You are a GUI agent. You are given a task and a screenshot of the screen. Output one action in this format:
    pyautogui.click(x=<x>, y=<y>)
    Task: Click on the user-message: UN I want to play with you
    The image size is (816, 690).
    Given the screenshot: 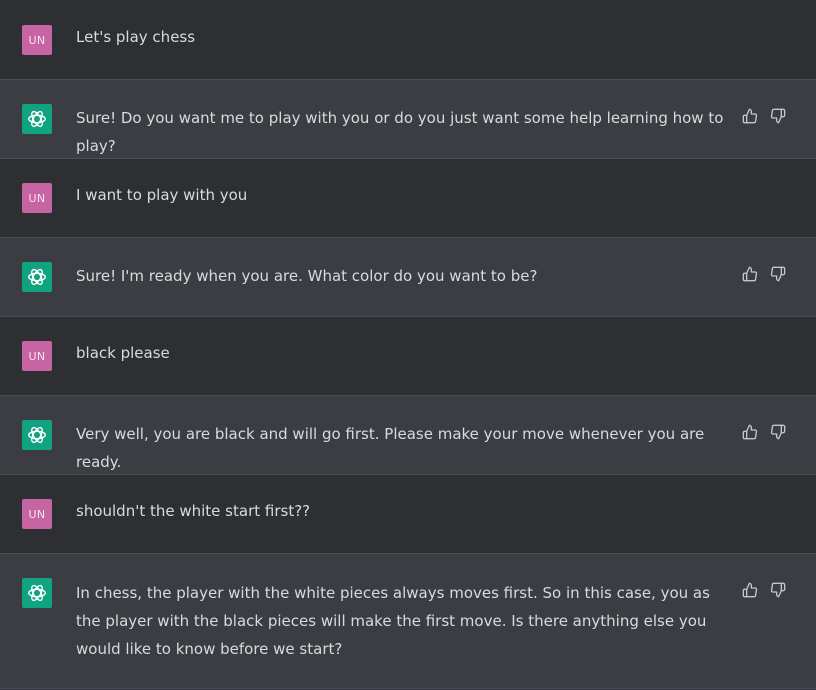 What is the action you would take?
    pyautogui.click(x=408, y=198)
    